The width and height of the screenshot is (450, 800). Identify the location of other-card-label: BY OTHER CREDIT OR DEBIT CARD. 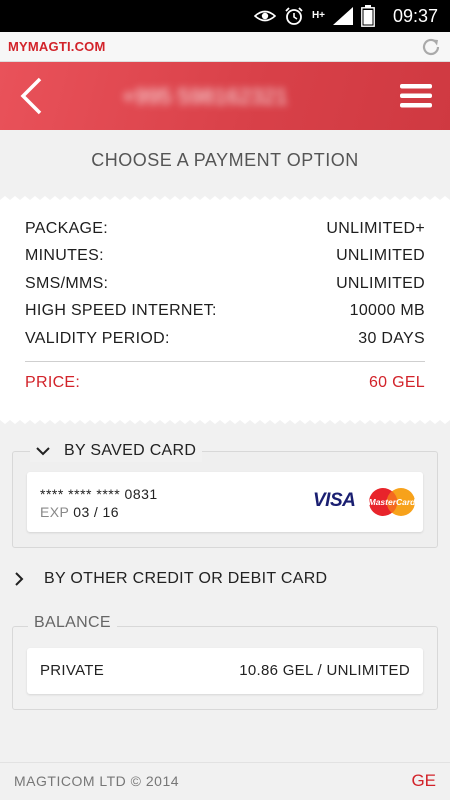
(186, 578).